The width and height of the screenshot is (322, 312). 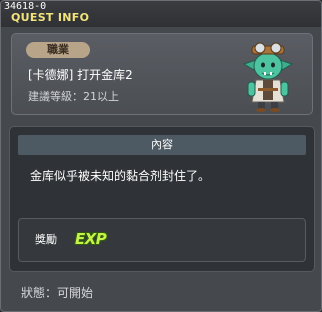 What do you see at coordinates (50, 17) in the screenshot?
I see `window-title: QUEST INFO` at bounding box center [50, 17].